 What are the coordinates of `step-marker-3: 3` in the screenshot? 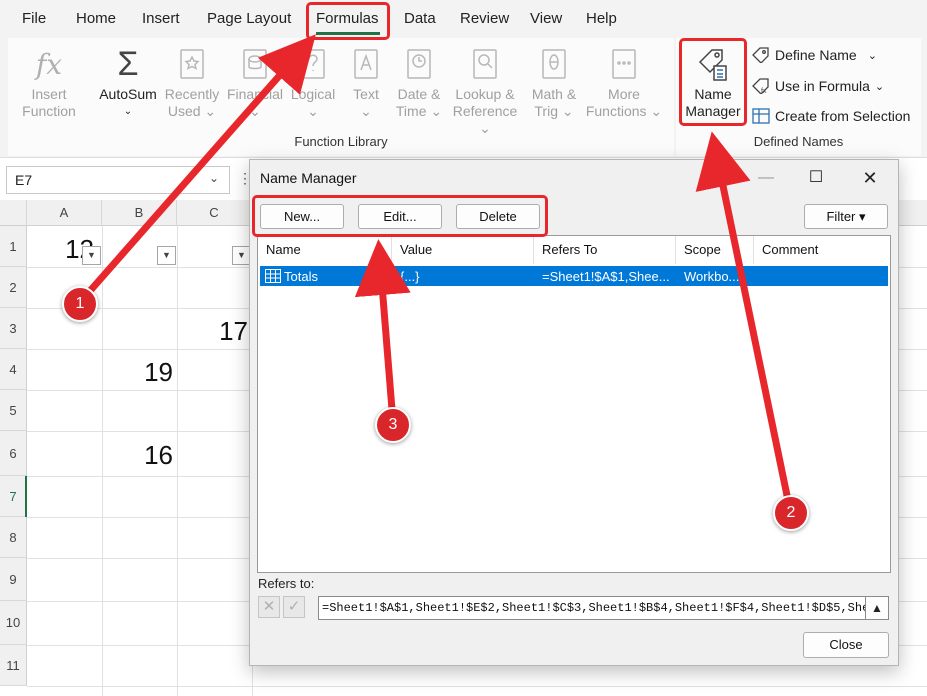 It's located at (393, 425).